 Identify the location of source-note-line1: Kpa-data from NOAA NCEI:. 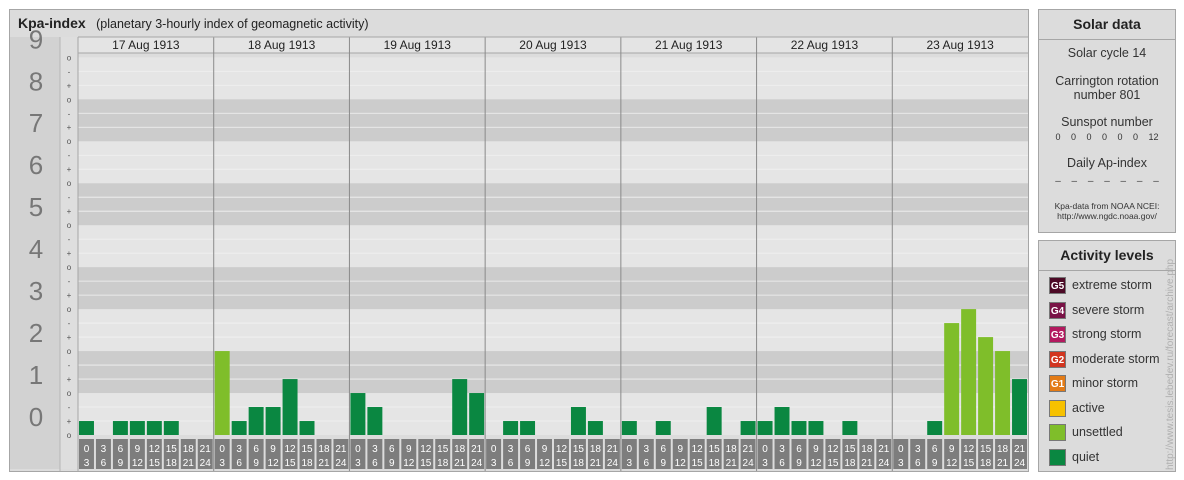
(1107, 206).